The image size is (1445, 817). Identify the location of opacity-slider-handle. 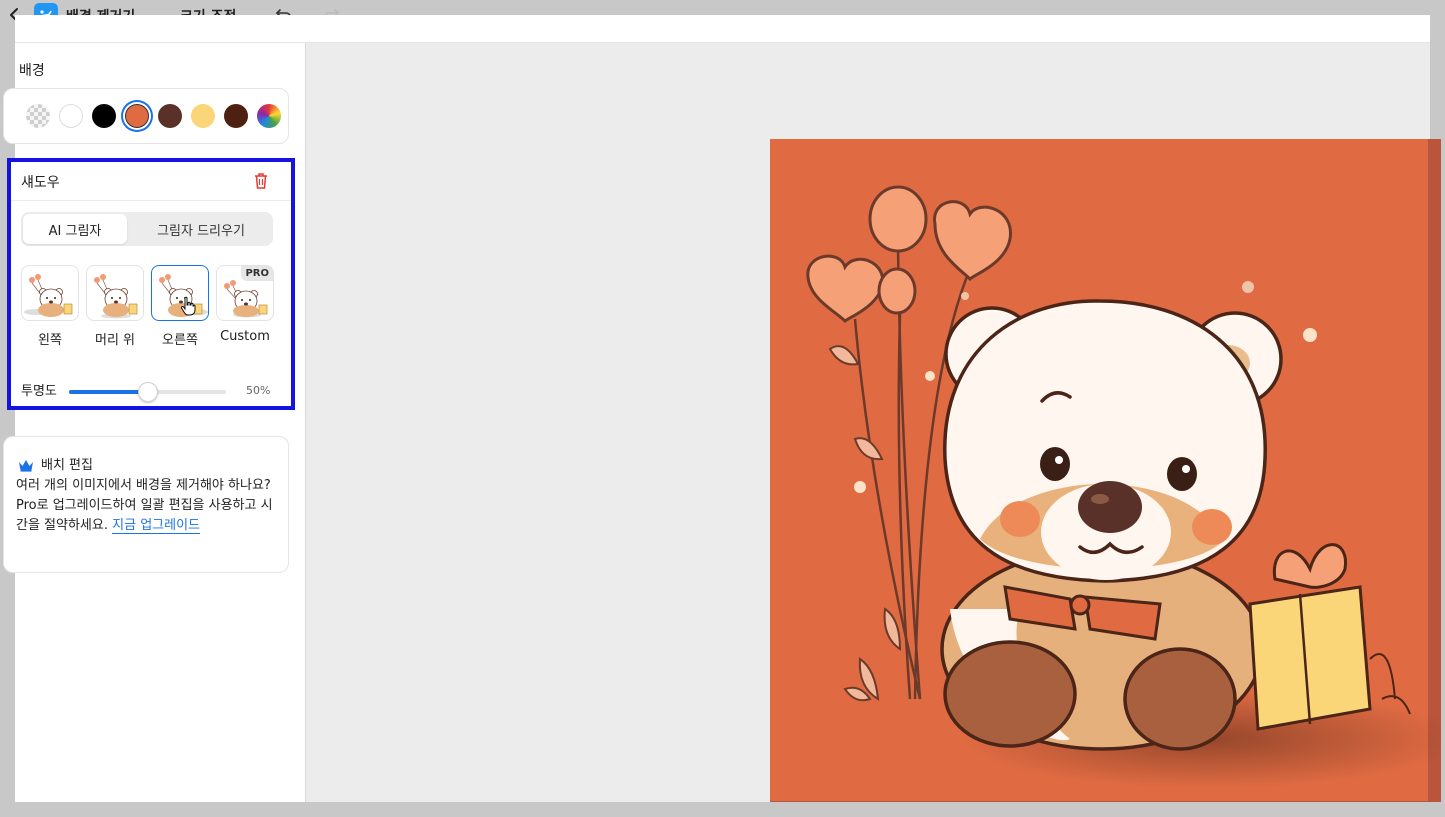
(147, 392).